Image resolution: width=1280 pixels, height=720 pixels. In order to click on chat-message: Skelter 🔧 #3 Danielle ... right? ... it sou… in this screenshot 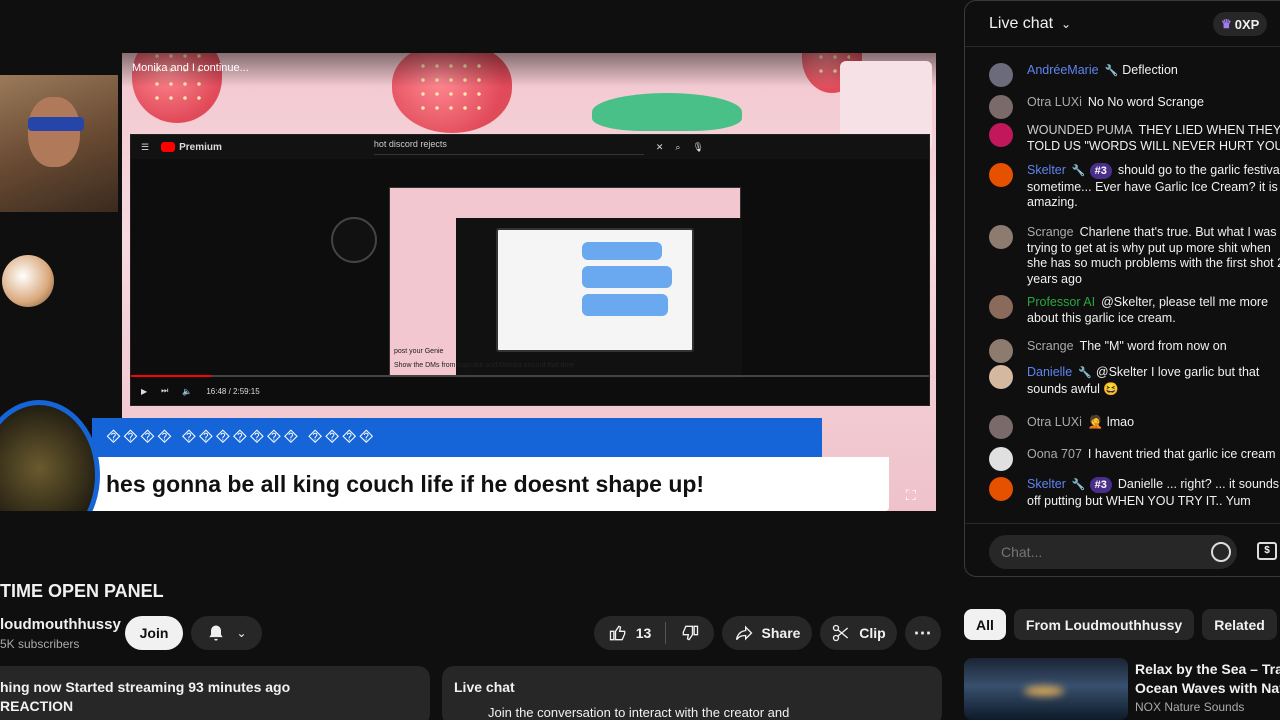, I will do `click(1134, 493)`.